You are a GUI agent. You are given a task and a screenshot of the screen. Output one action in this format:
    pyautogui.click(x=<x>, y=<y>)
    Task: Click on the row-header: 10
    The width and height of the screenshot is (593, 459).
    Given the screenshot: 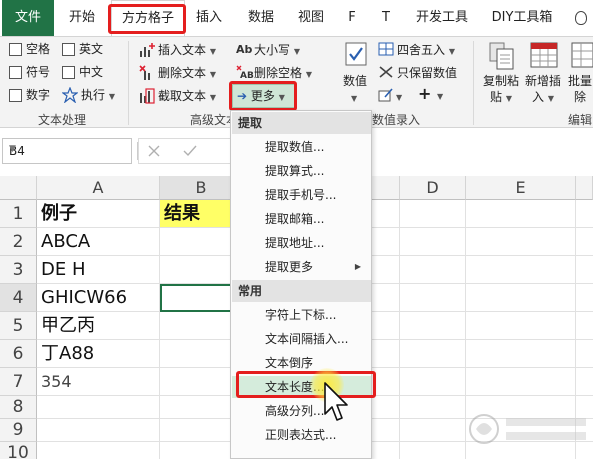 What is the action you would take?
    pyautogui.click(x=18, y=450)
    